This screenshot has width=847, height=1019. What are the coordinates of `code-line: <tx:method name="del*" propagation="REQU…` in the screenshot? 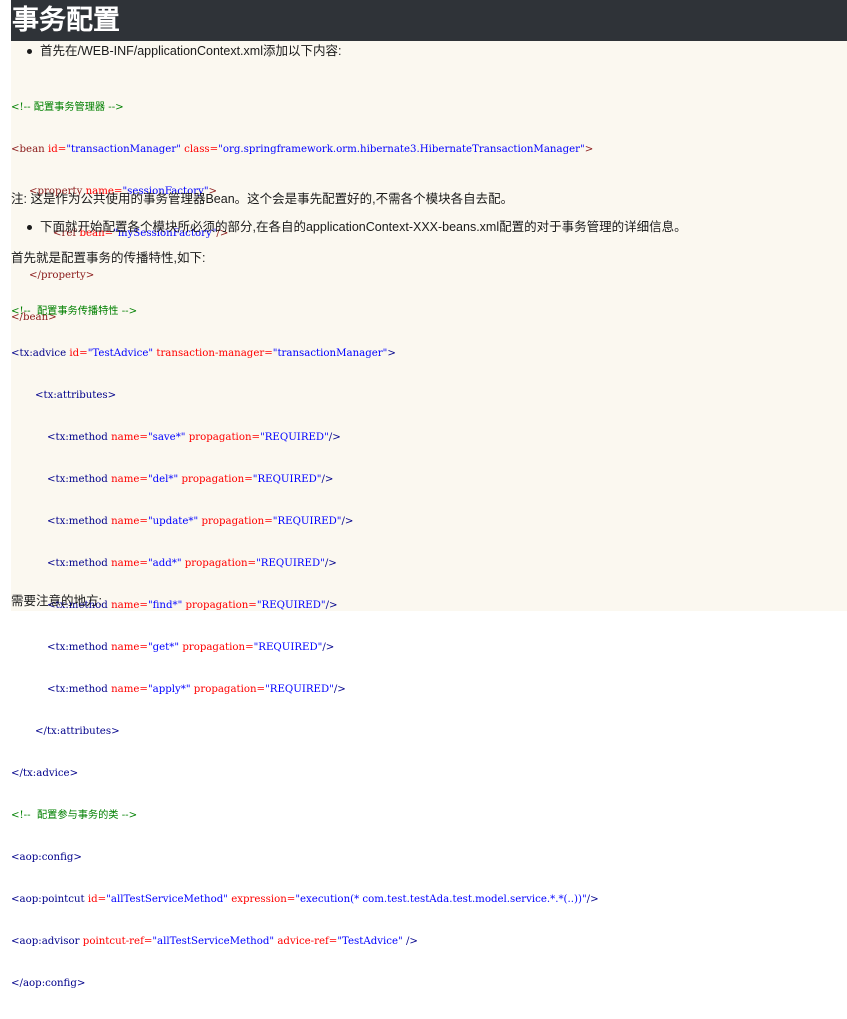 It's located at (190, 479).